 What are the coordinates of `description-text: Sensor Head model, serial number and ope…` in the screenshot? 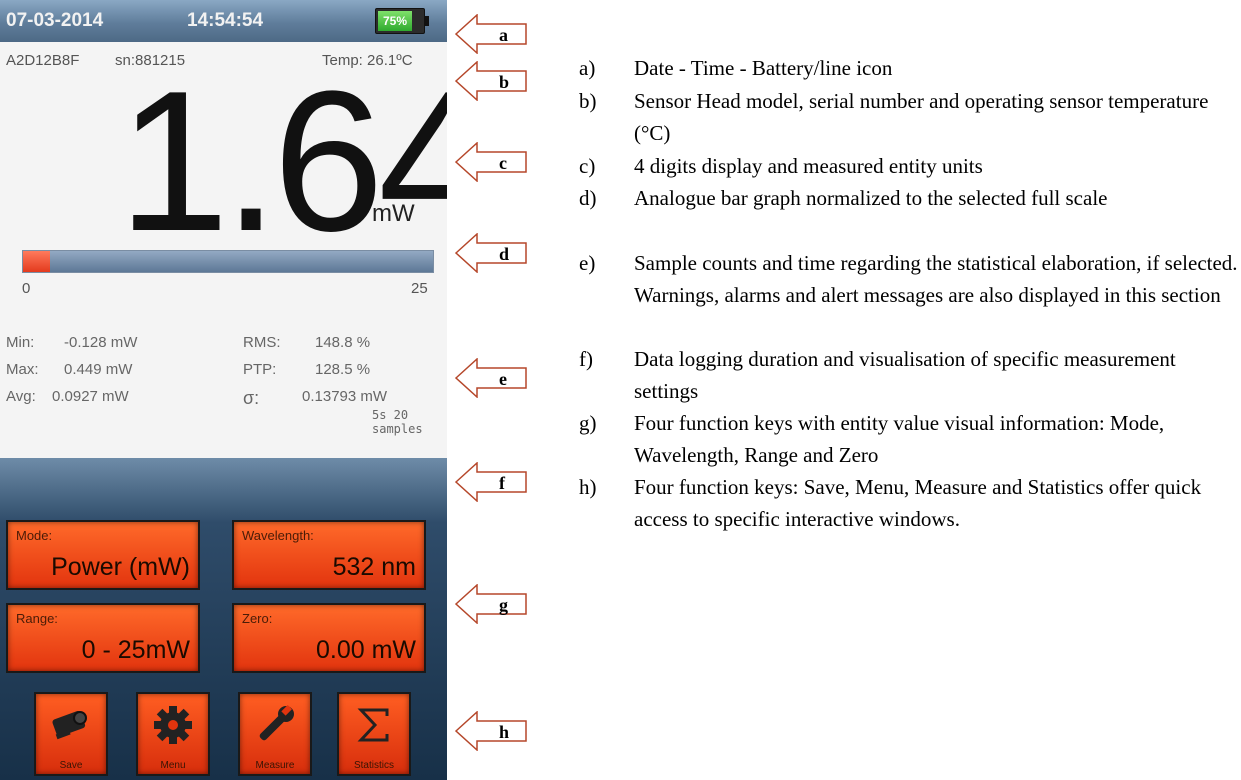 It's located at (921, 117).